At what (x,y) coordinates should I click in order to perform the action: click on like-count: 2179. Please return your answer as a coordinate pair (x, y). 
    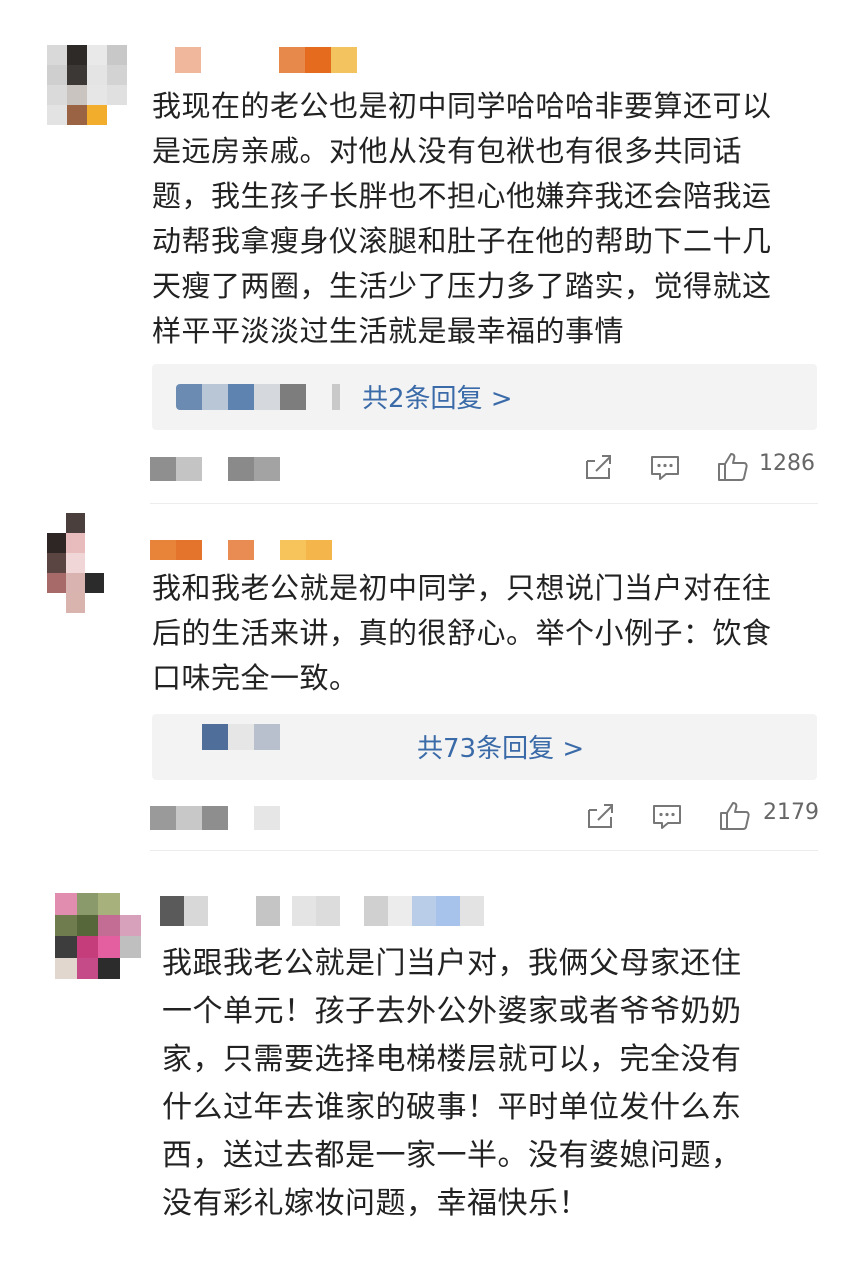
    Looking at the image, I should click on (791, 812).